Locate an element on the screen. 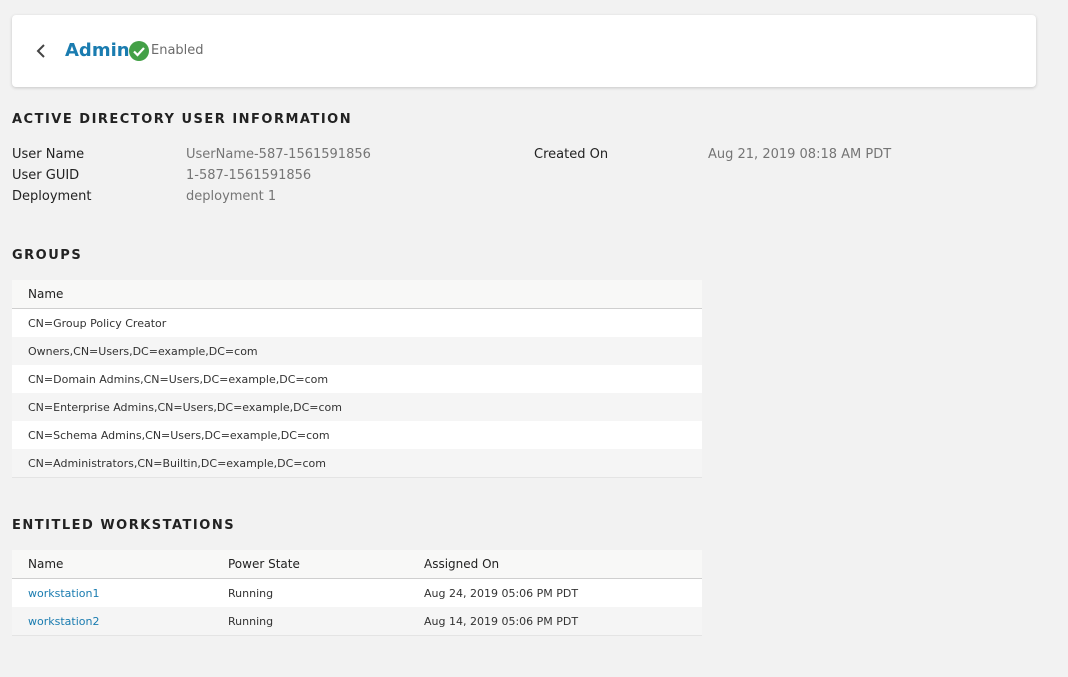 The height and width of the screenshot is (677, 1068). page-title: Admin is located at coordinates (97, 51).